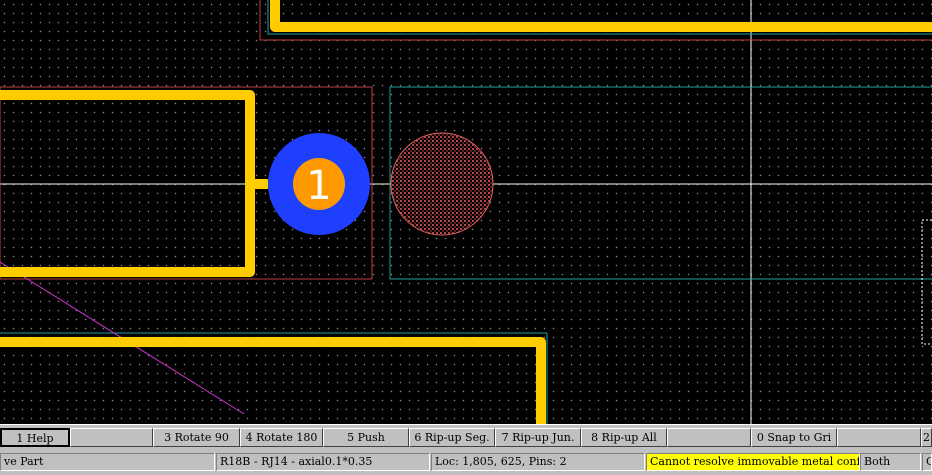 This screenshot has height=475, width=932. I want to click on status-layer: Both, so click(890, 462).